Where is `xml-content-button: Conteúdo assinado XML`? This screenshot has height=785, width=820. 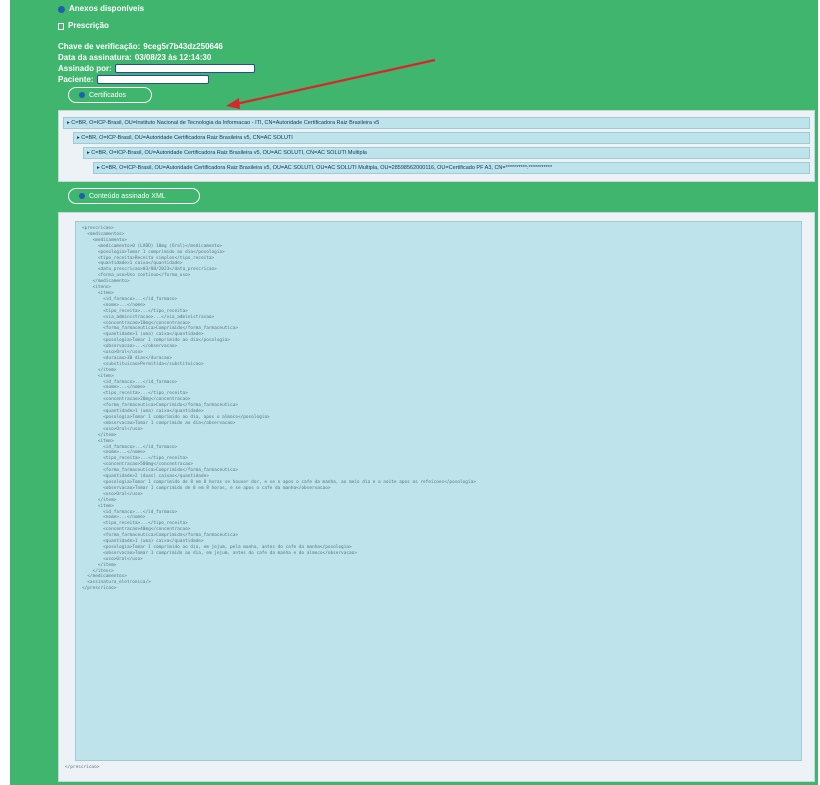 xml-content-button: Conteúdo assinado XML is located at coordinates (134, 196).